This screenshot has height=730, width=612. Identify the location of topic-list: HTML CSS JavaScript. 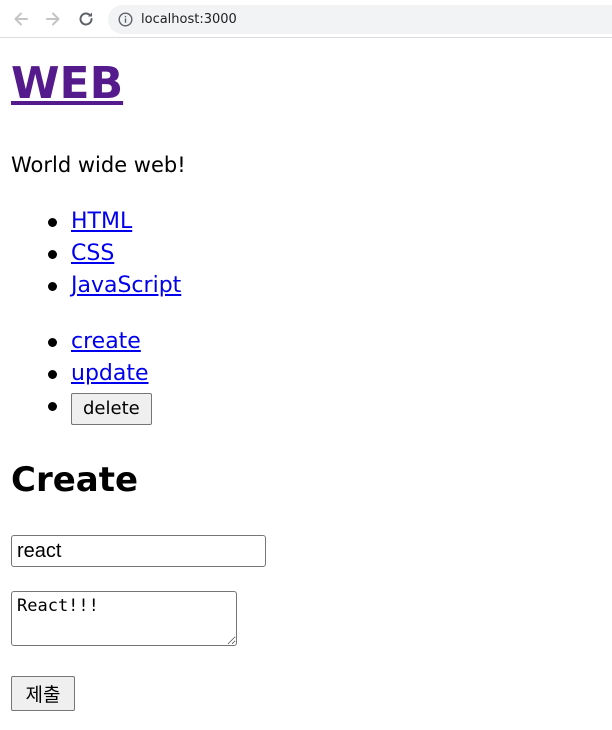
(90, 254).